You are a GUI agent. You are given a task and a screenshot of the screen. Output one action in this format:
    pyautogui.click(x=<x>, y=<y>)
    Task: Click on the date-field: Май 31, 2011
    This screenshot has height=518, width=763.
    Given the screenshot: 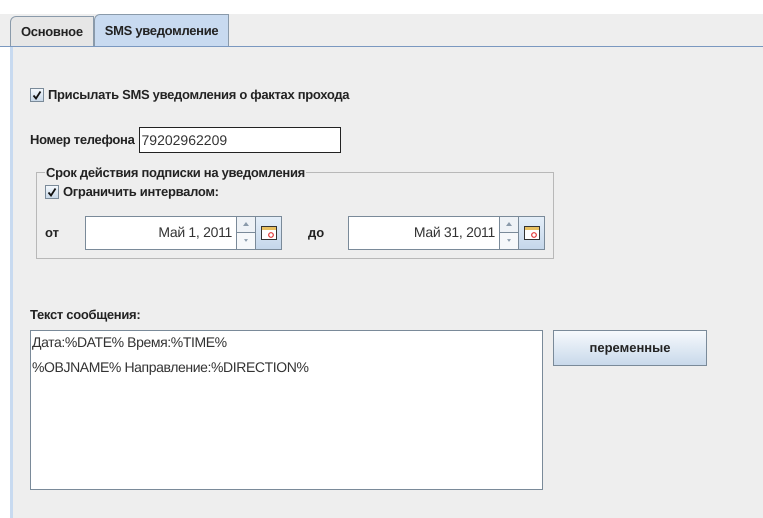 What is the action you would take?
    pyautogui.click(x=424, y=233)
    